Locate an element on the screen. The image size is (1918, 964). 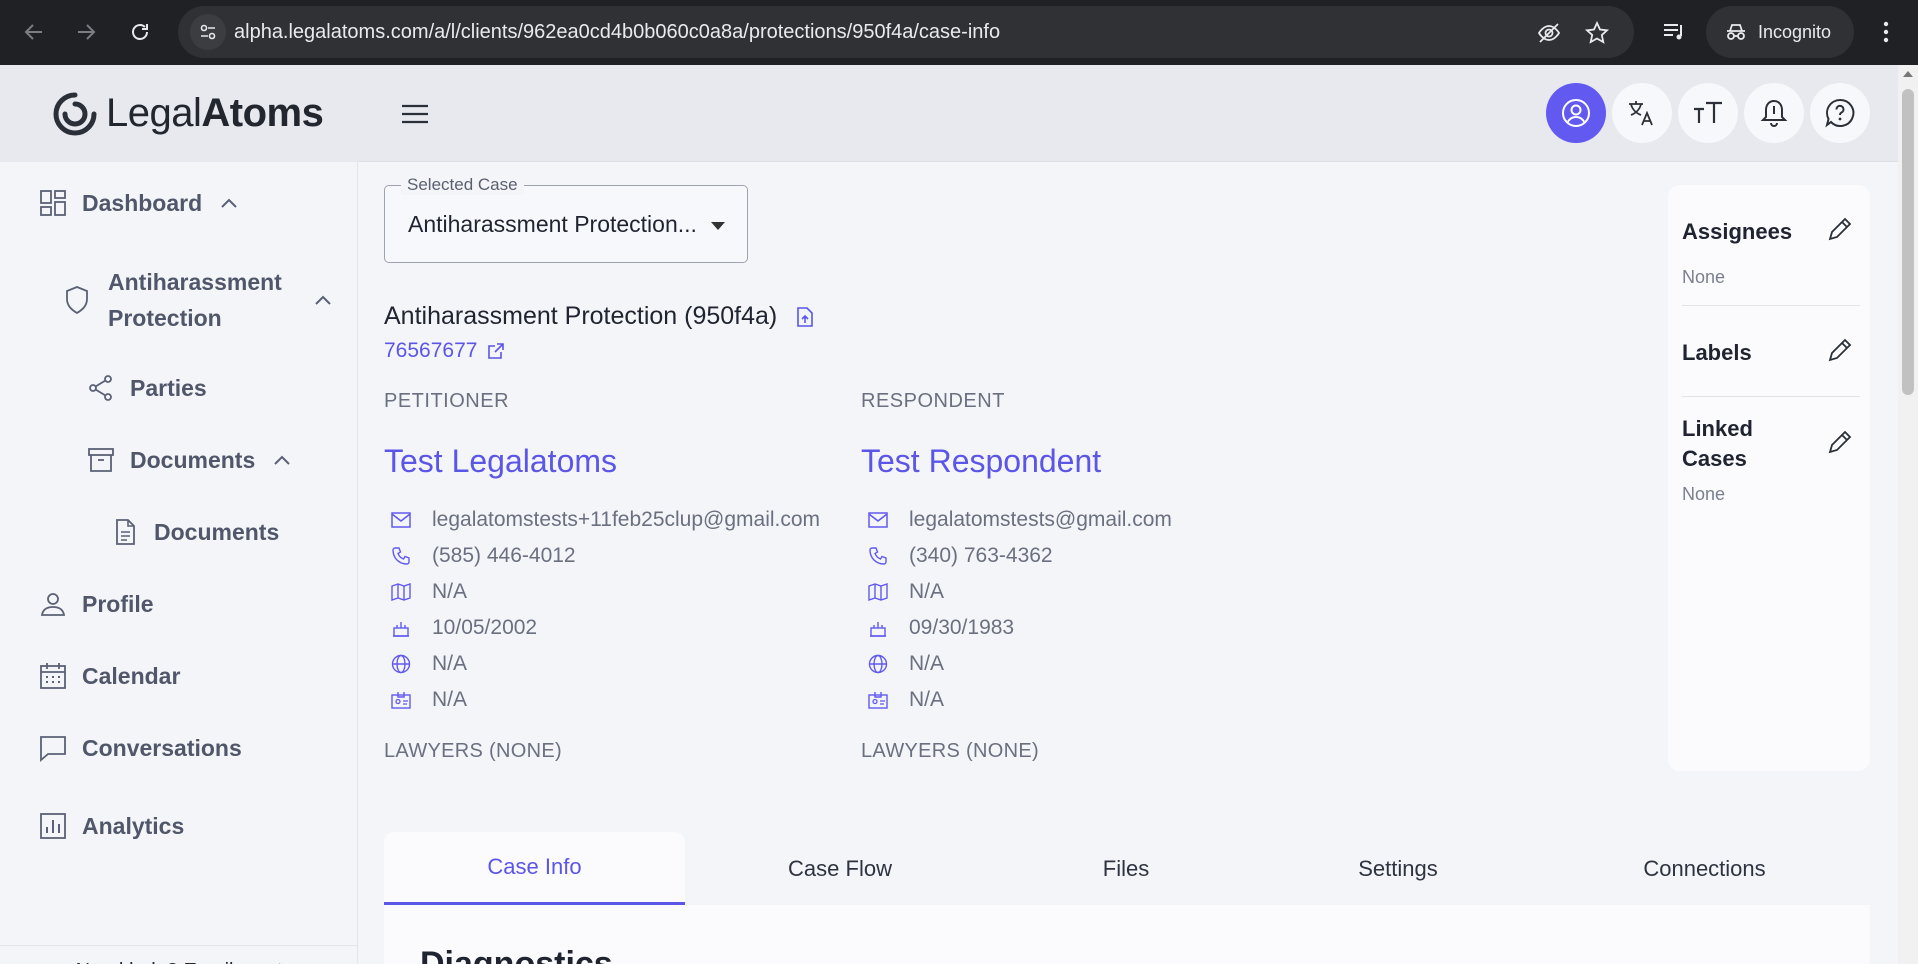
tab-connections: Connections is located at coordinates (1704, 868).